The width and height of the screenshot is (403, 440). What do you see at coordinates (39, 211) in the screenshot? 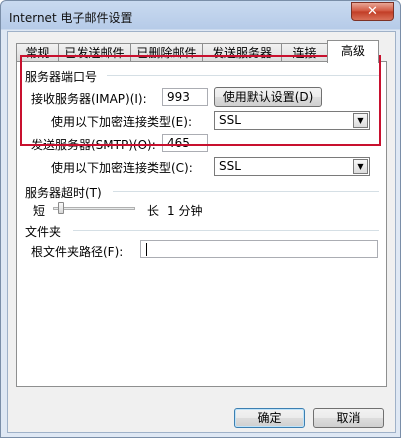
I see `timeout-short-label: 短` at bounding box center [39, 211].